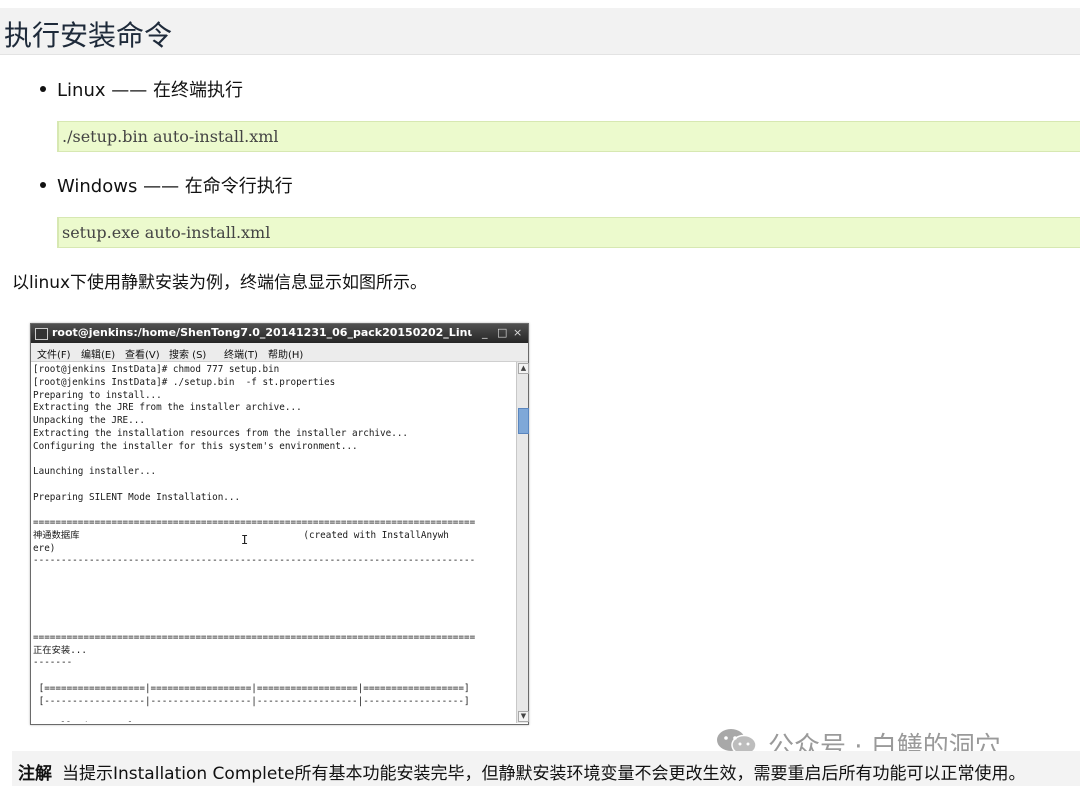  What do you see at coordinates (241, 353) in the screenshot?
I see `menu-terminal: 终端(T)` at bounding box center [241, 353].